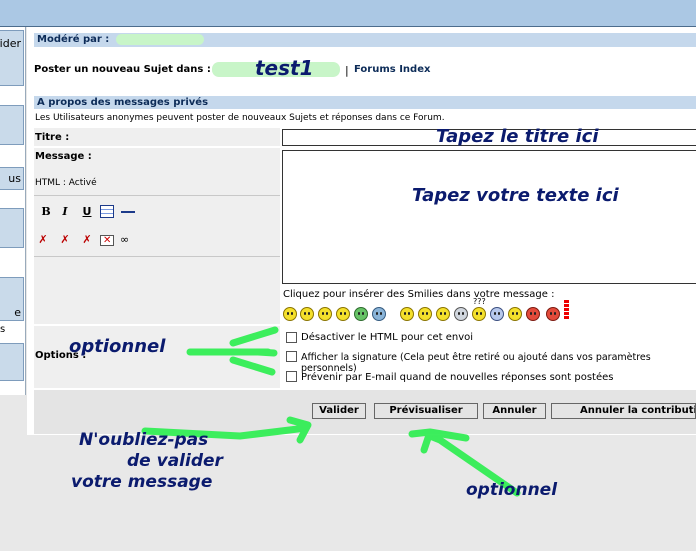  Describe the element at coordinates (142, 482) in the screenshot. I see `annotation-validate-line3: votre message` at that location.